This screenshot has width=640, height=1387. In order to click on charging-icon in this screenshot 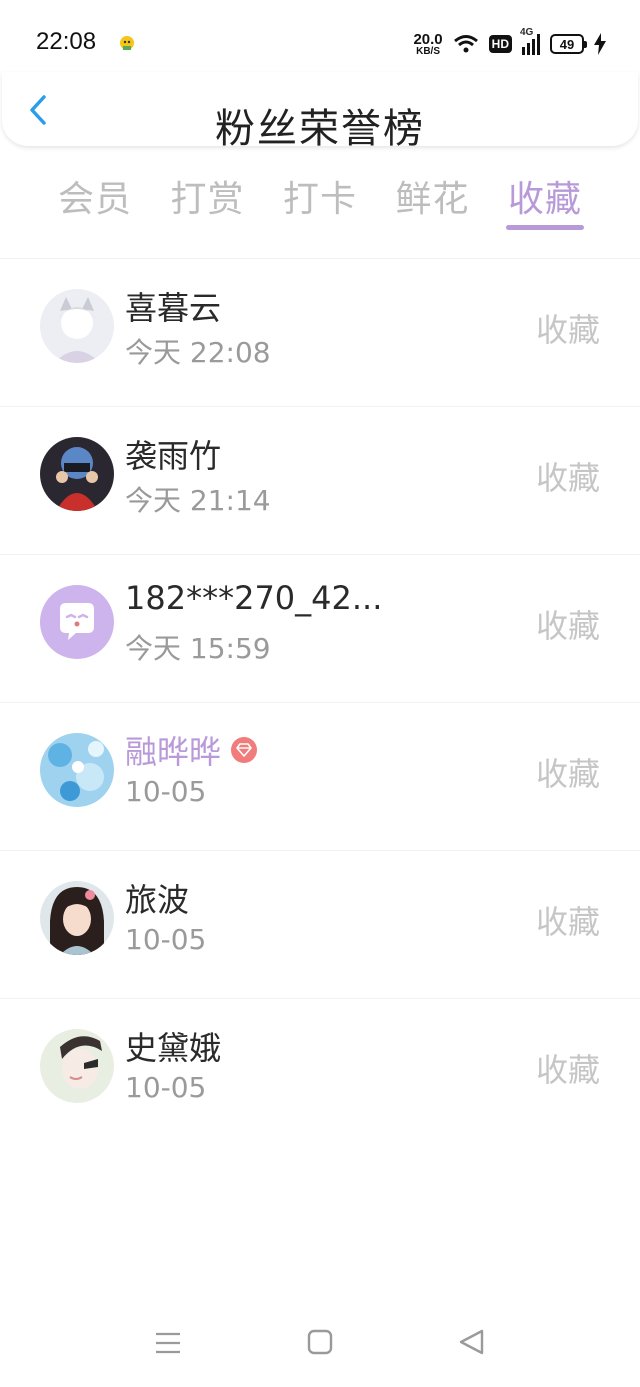, I will do `click(600, 44)`.